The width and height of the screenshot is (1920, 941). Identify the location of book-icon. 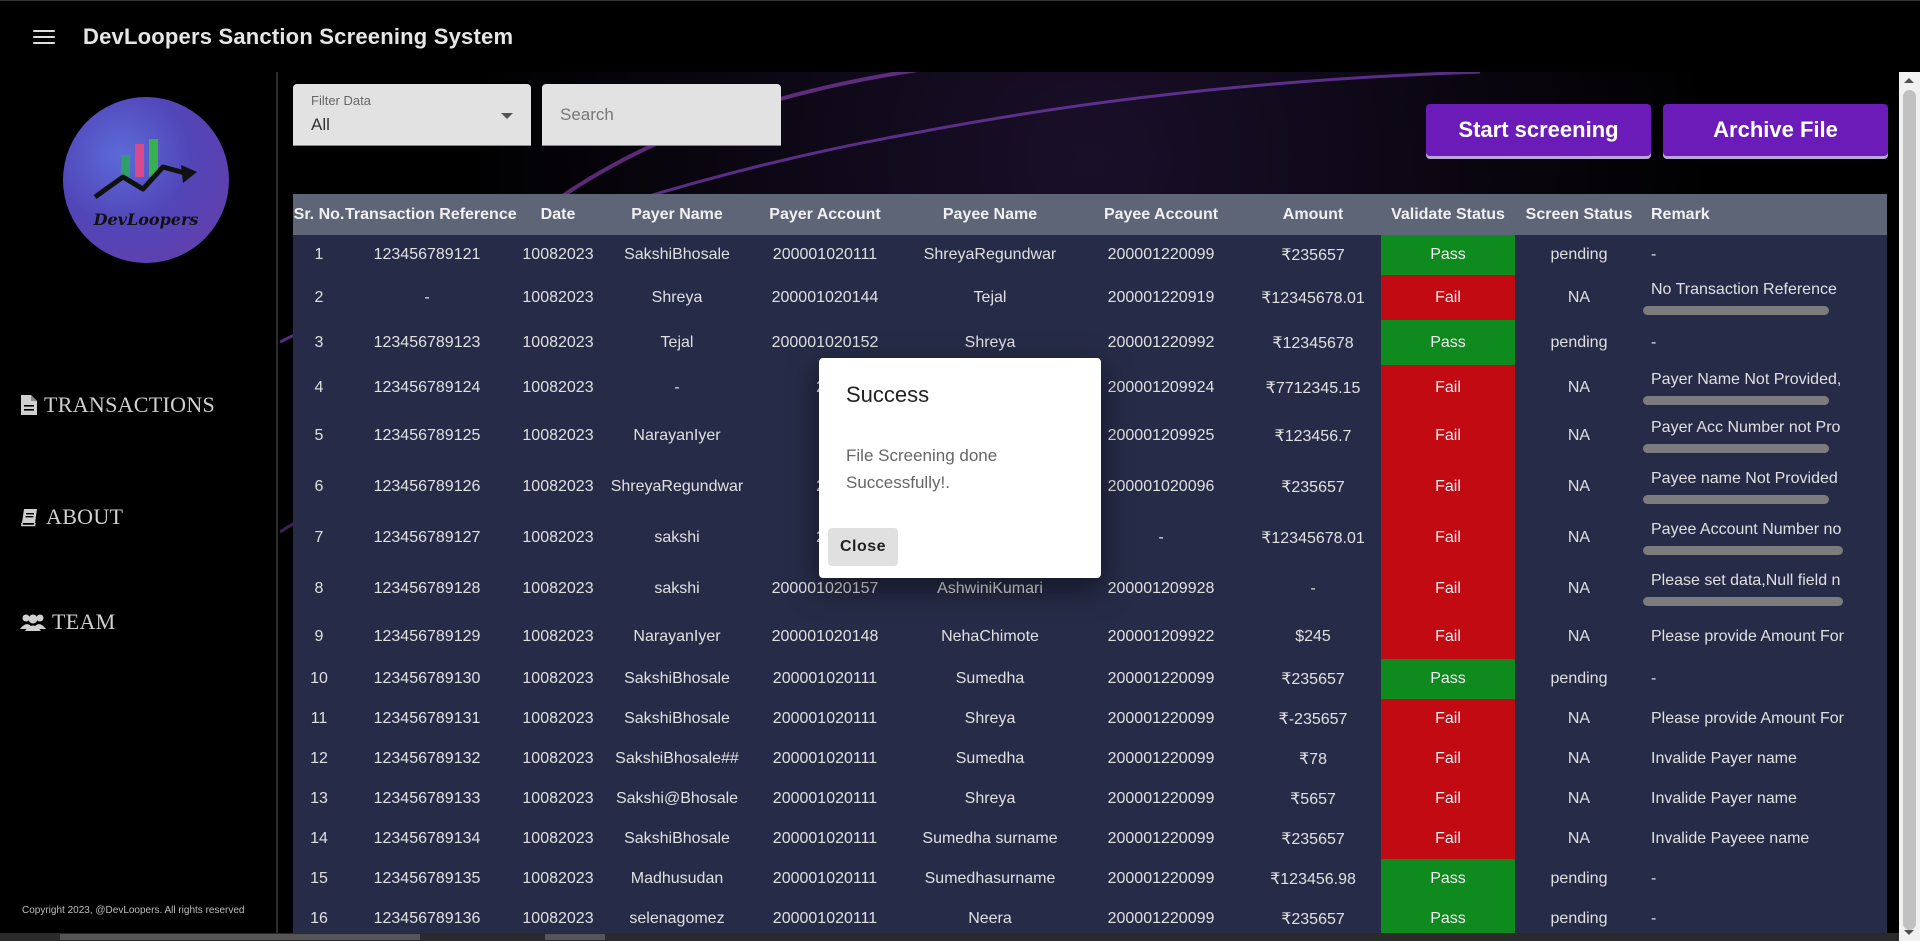
(29, 518).